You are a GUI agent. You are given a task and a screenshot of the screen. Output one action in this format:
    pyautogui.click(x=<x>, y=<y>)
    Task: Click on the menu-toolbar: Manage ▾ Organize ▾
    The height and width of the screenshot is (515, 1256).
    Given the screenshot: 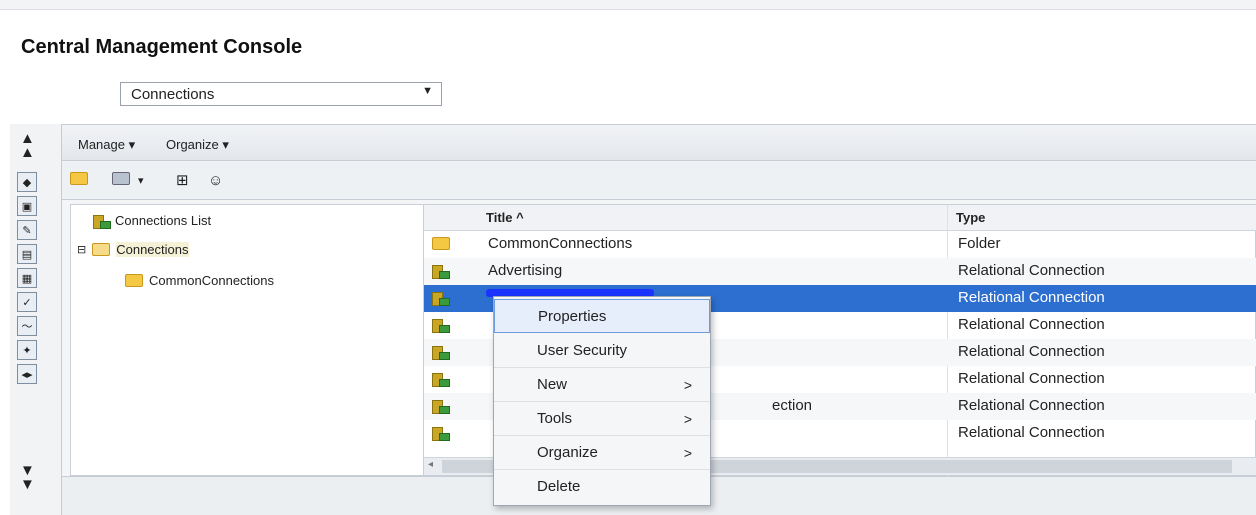 What is the action you would take?
    pyautogui.click(x=659, y=142)
    